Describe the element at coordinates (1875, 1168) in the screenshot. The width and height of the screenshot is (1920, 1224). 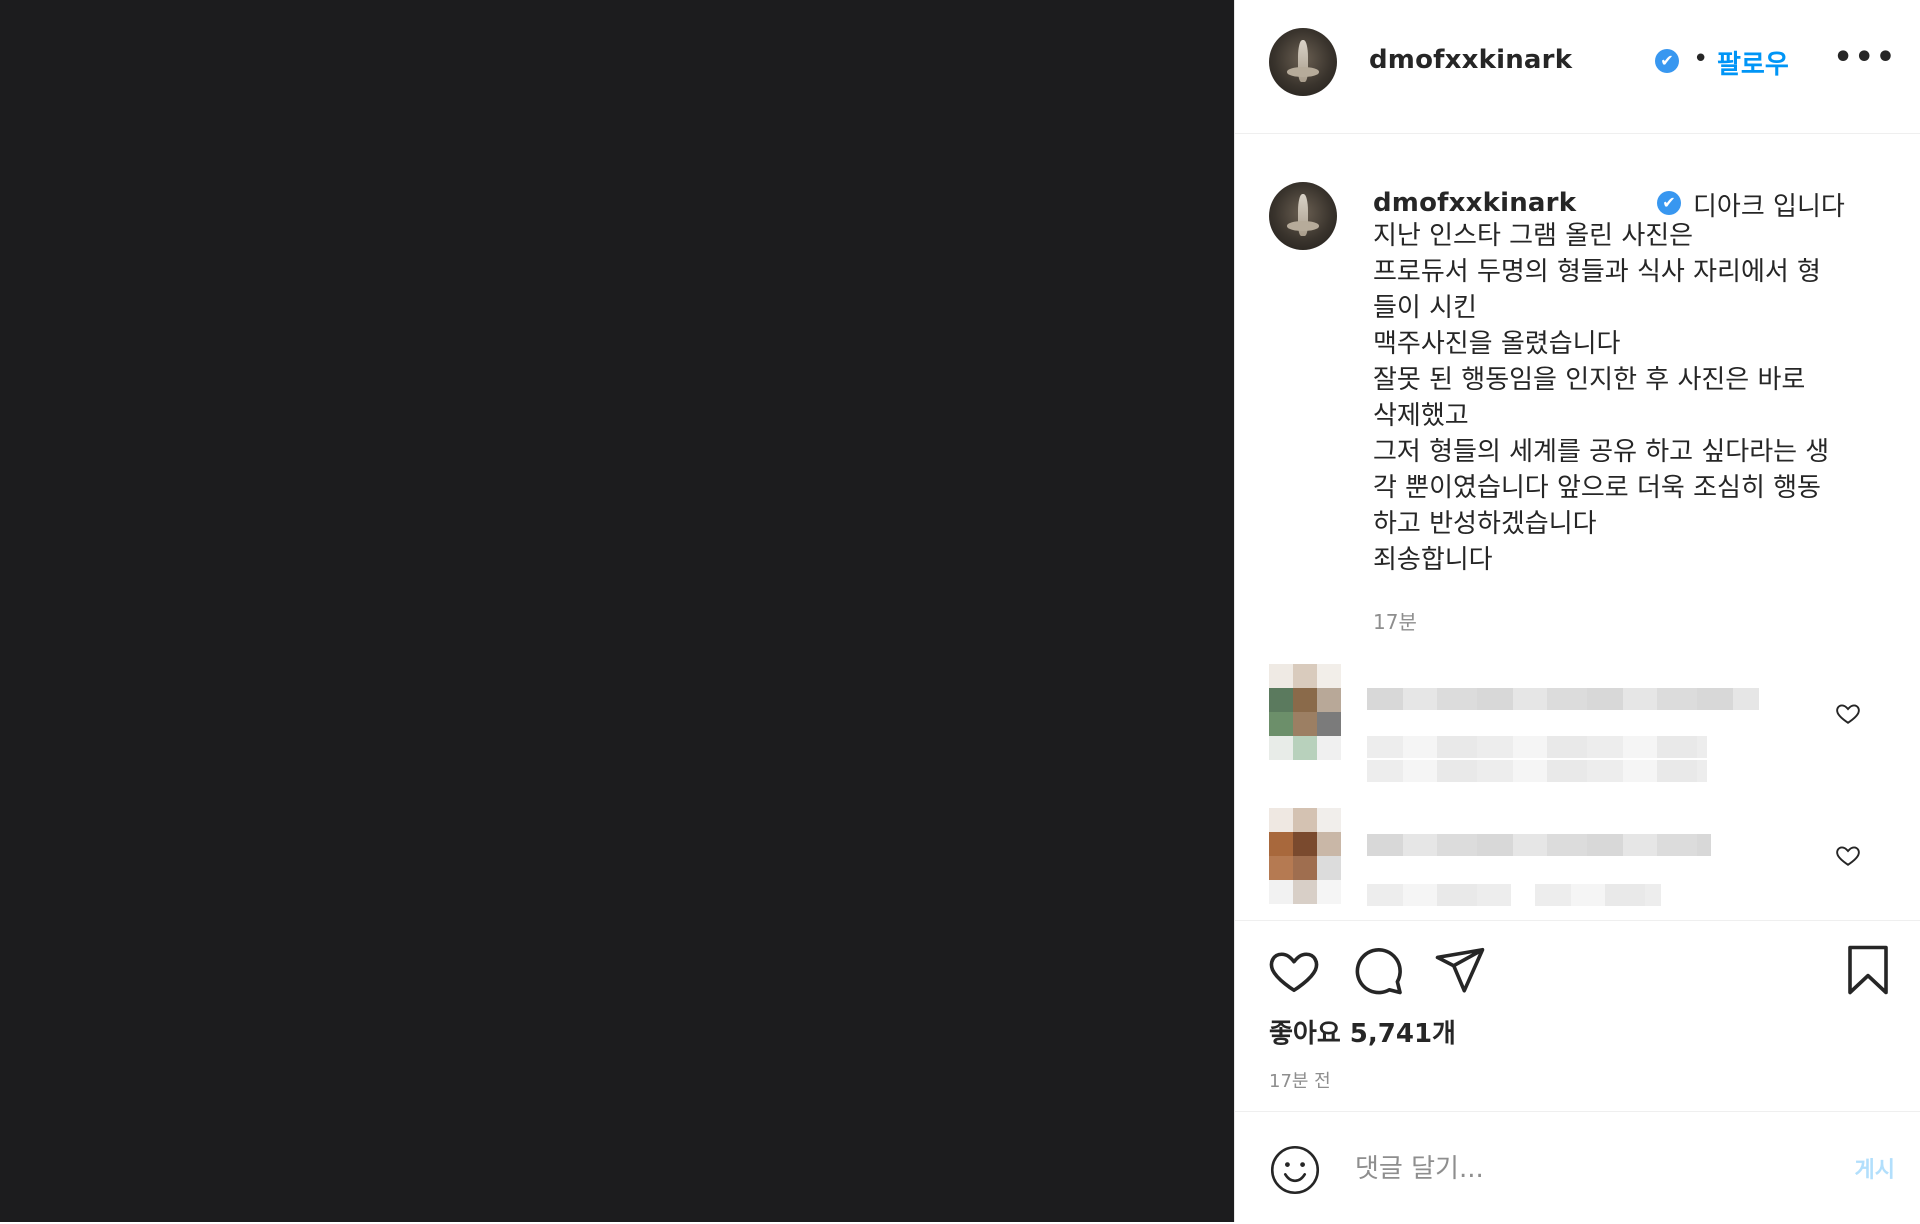
I see `post-comment-button: 게시` at that location.